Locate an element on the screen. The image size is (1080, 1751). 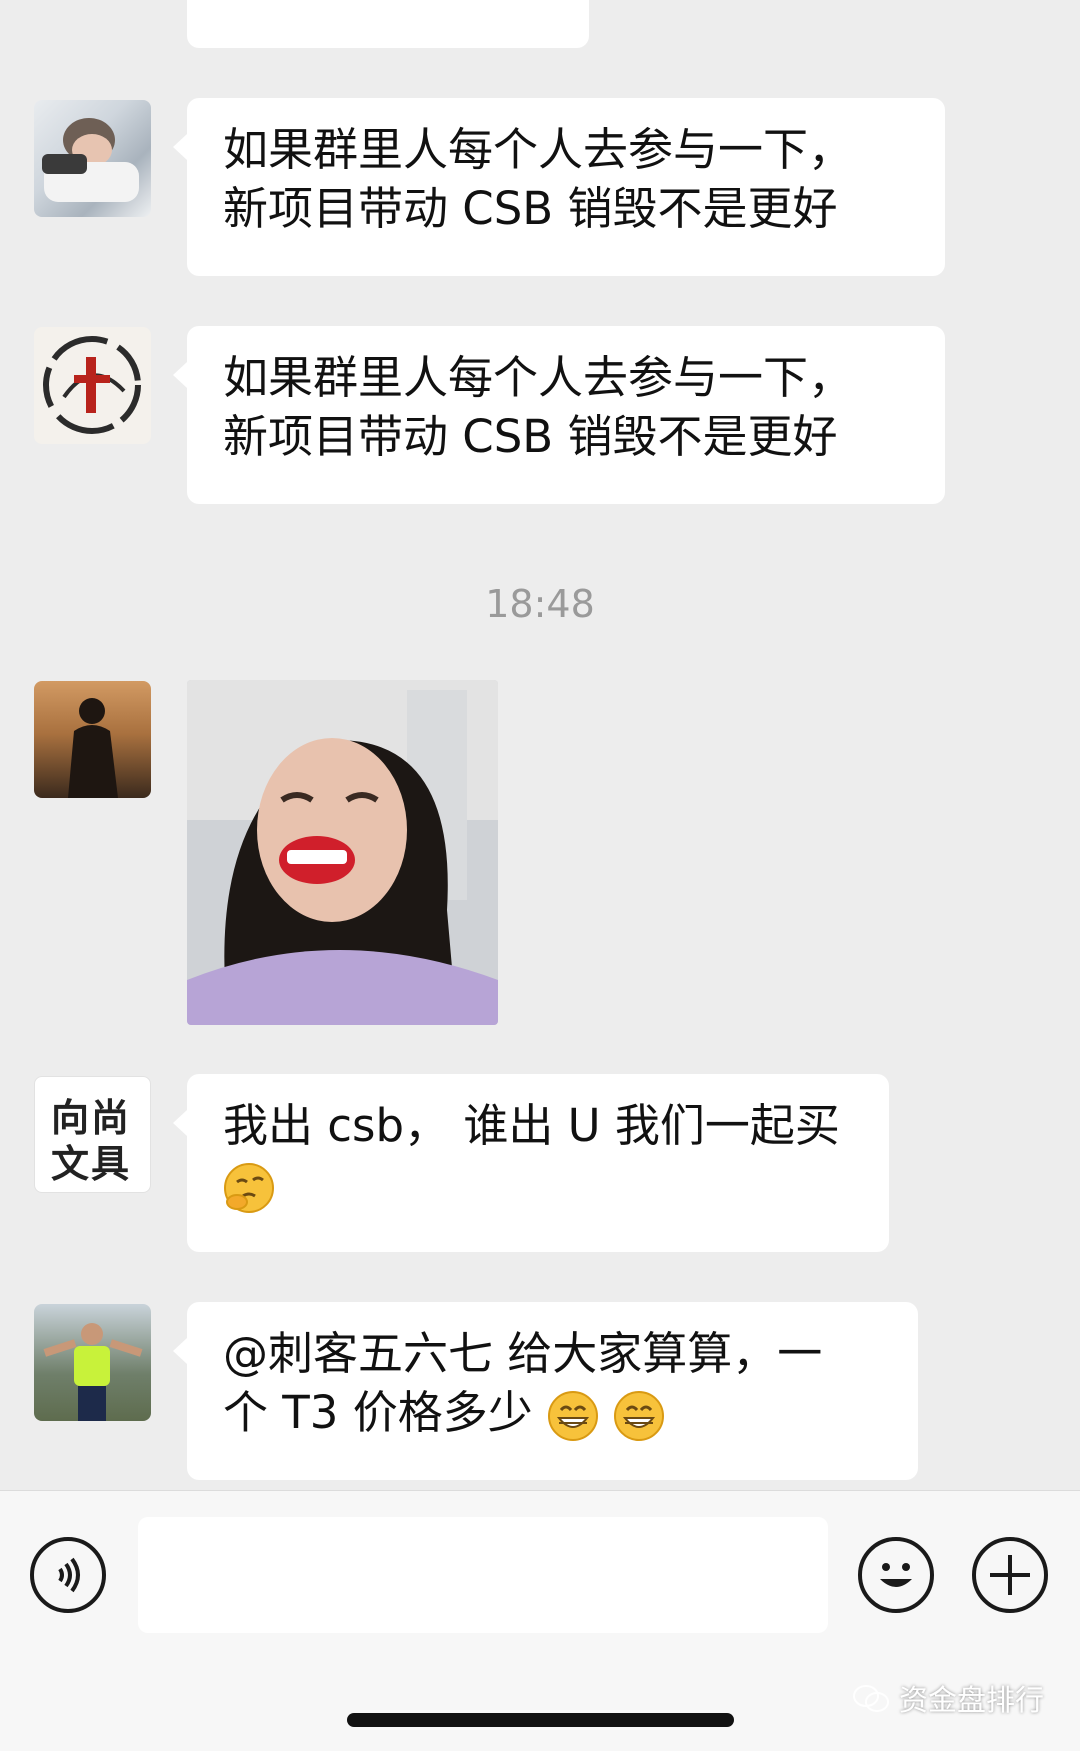
message-text-line: 我出 csb， 谁出 U 我们一起买 is located at coordinates (531, 1125).